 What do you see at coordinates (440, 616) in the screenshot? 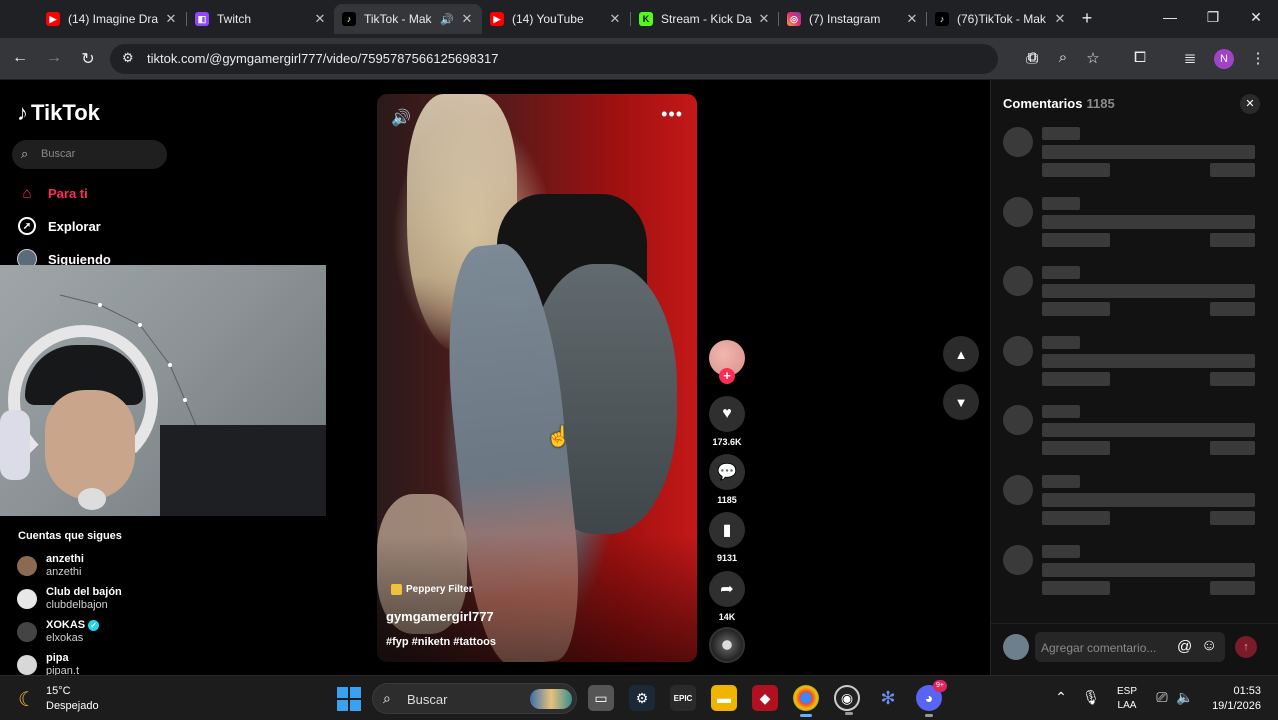
I see `video-author: gymgamergirl777` at bounding box center [440, 616].